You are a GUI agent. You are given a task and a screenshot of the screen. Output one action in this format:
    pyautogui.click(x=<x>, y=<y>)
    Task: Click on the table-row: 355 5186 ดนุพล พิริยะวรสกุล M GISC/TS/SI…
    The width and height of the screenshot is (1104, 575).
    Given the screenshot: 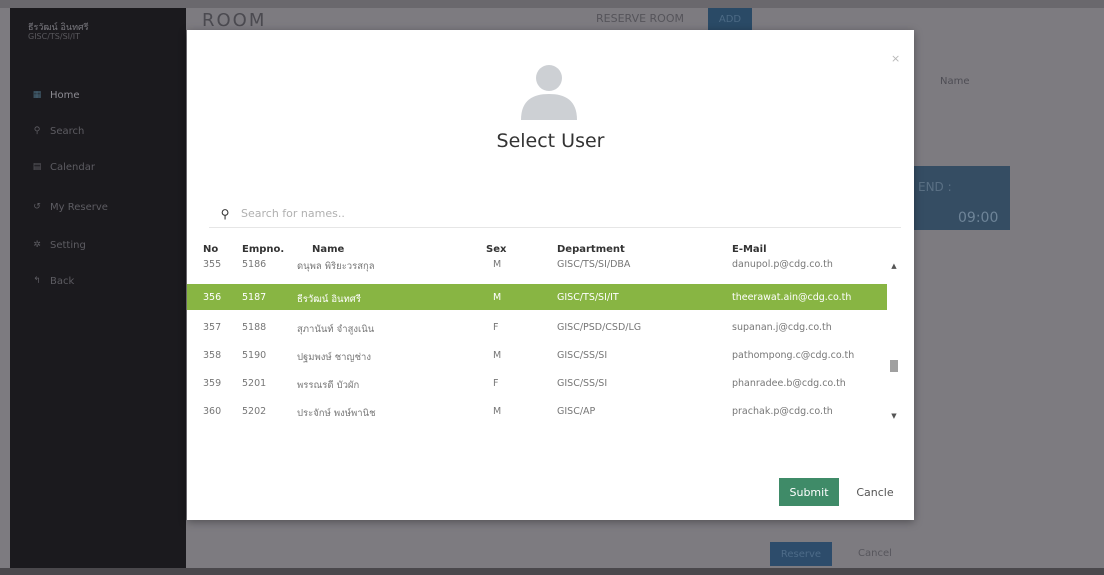 What is the action you would take?
    pyautogui.click(x=537, y=271)
    